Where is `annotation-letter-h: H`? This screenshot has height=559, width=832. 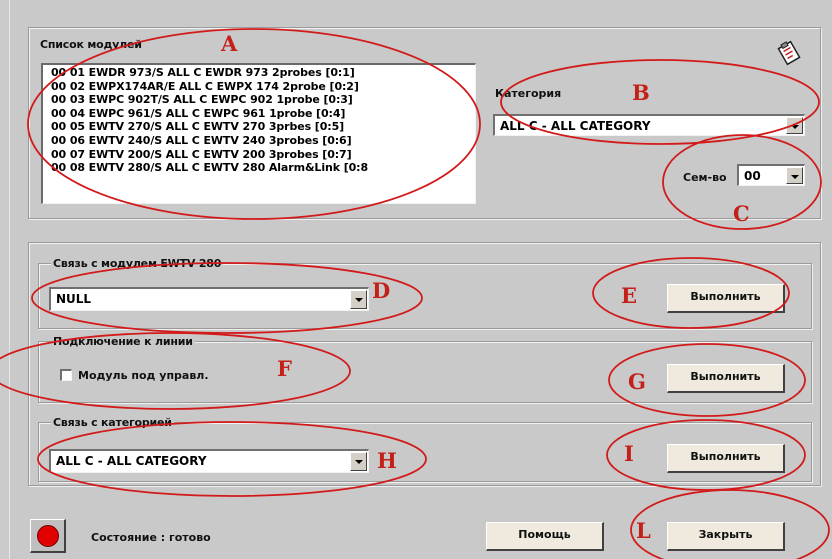 annotation-letter-h: H is located at coordinates (387, 460).